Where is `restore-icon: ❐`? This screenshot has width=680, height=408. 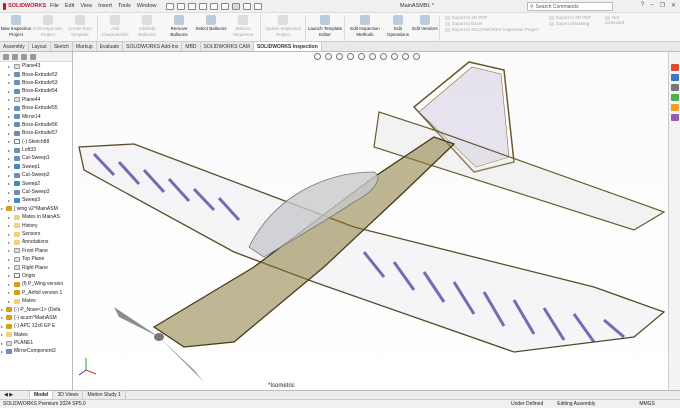
restore-icon: ❐ is located at coordinates (662, 5).